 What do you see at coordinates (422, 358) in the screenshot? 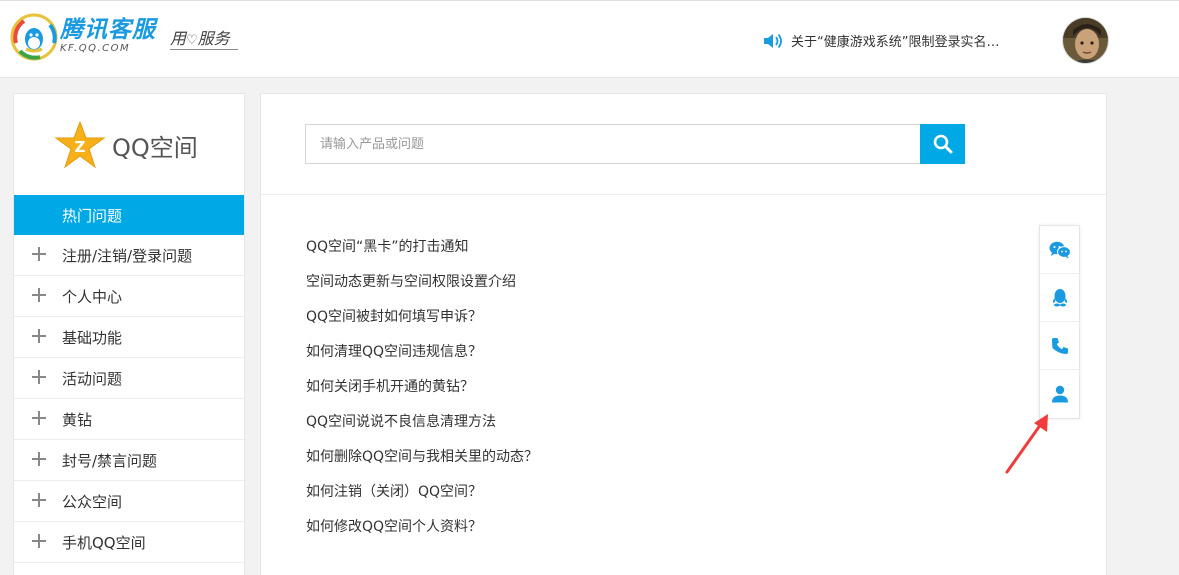
I see `faq-item: 如何清理QQ空间违规信息？` at bounding box center [422, 358].